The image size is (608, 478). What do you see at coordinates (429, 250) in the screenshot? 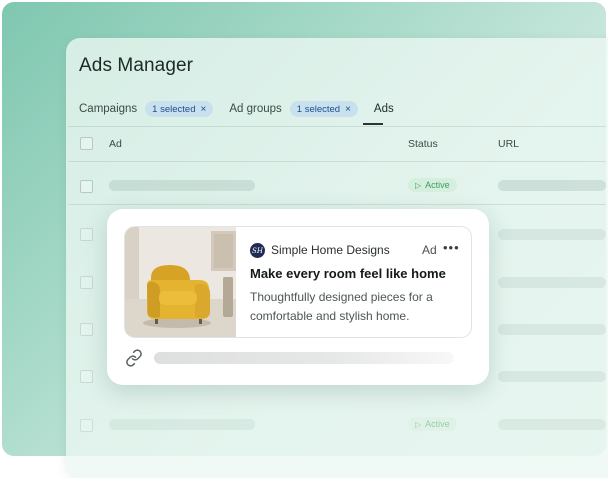
I see `ad-tag: Ad` at bounding box center [429, 250].